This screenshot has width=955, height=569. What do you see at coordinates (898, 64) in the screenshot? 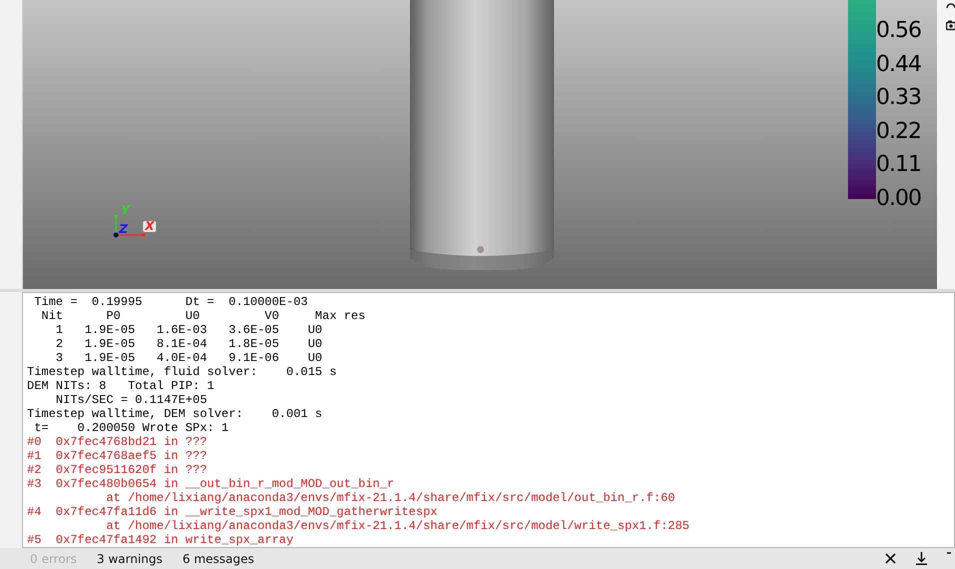
I see `colorbar-label: 0.44` at bounding box center [898, 64].